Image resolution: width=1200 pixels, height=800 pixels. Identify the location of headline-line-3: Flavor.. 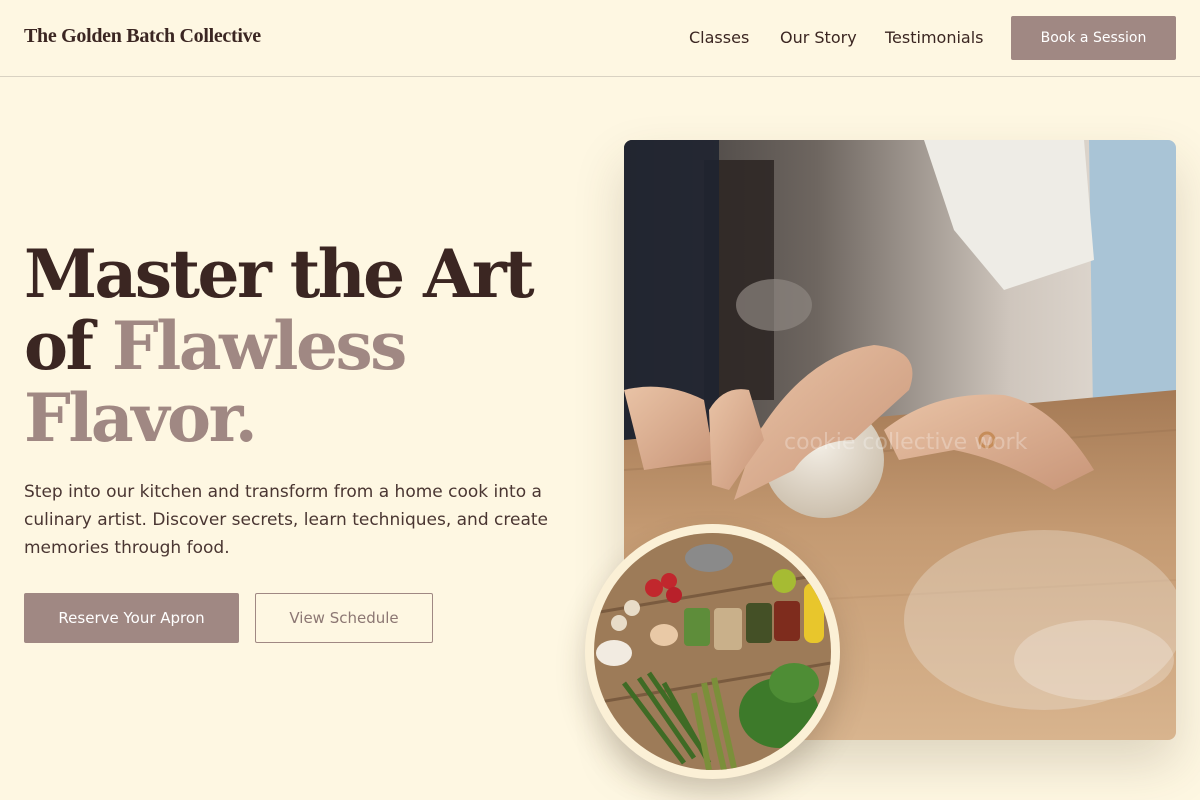
(141, 418).